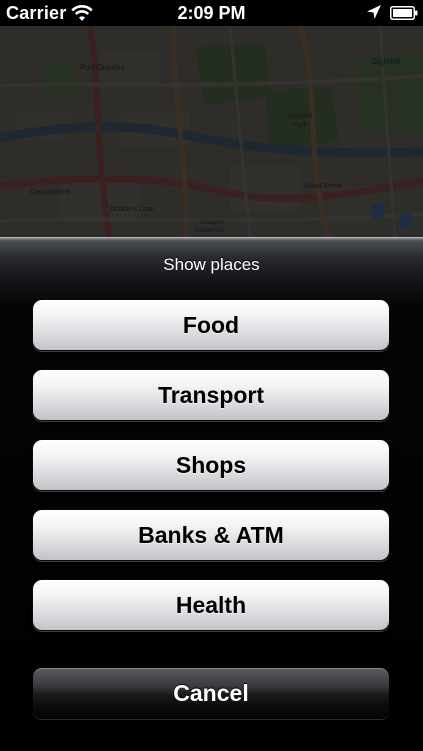 This screenshot has height=751, width=423. Describe the element at coordinates (211, 535) in the screenshot. I see `banks-atm-button: Banks & ATM` at that location.